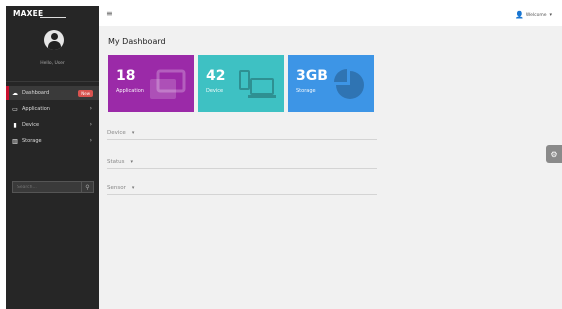 The width and height of the screenshot is (562, 309). Describe the element at coordinates (554, 154) in the screenshot. I see `settings-gear-icon: ⚙` at that location.